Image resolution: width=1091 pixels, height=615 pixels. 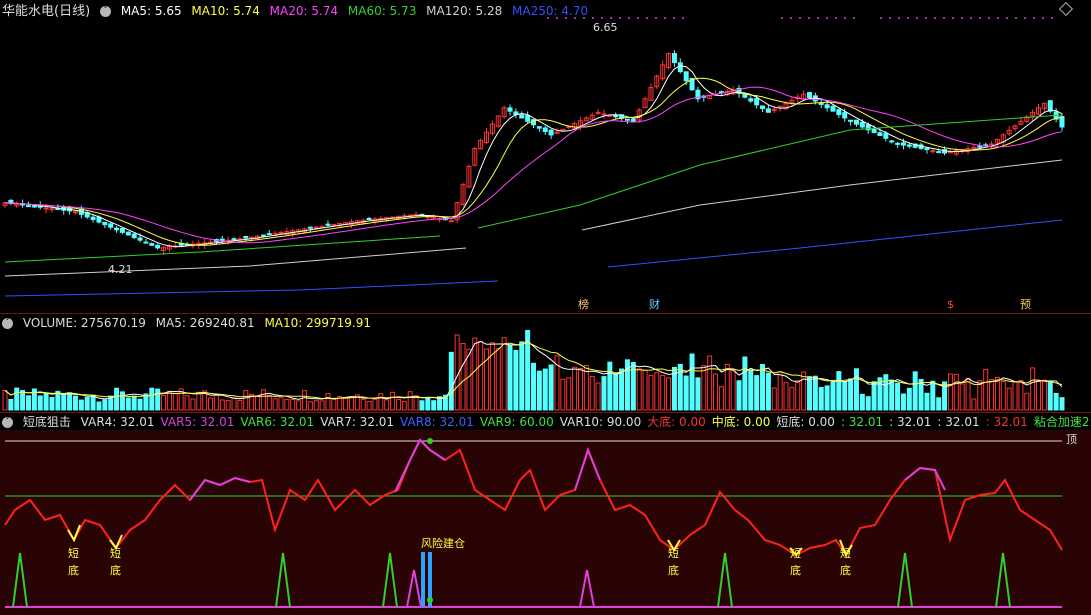 I want to click on event-tag-1: 财, so click(x=654, y=305).